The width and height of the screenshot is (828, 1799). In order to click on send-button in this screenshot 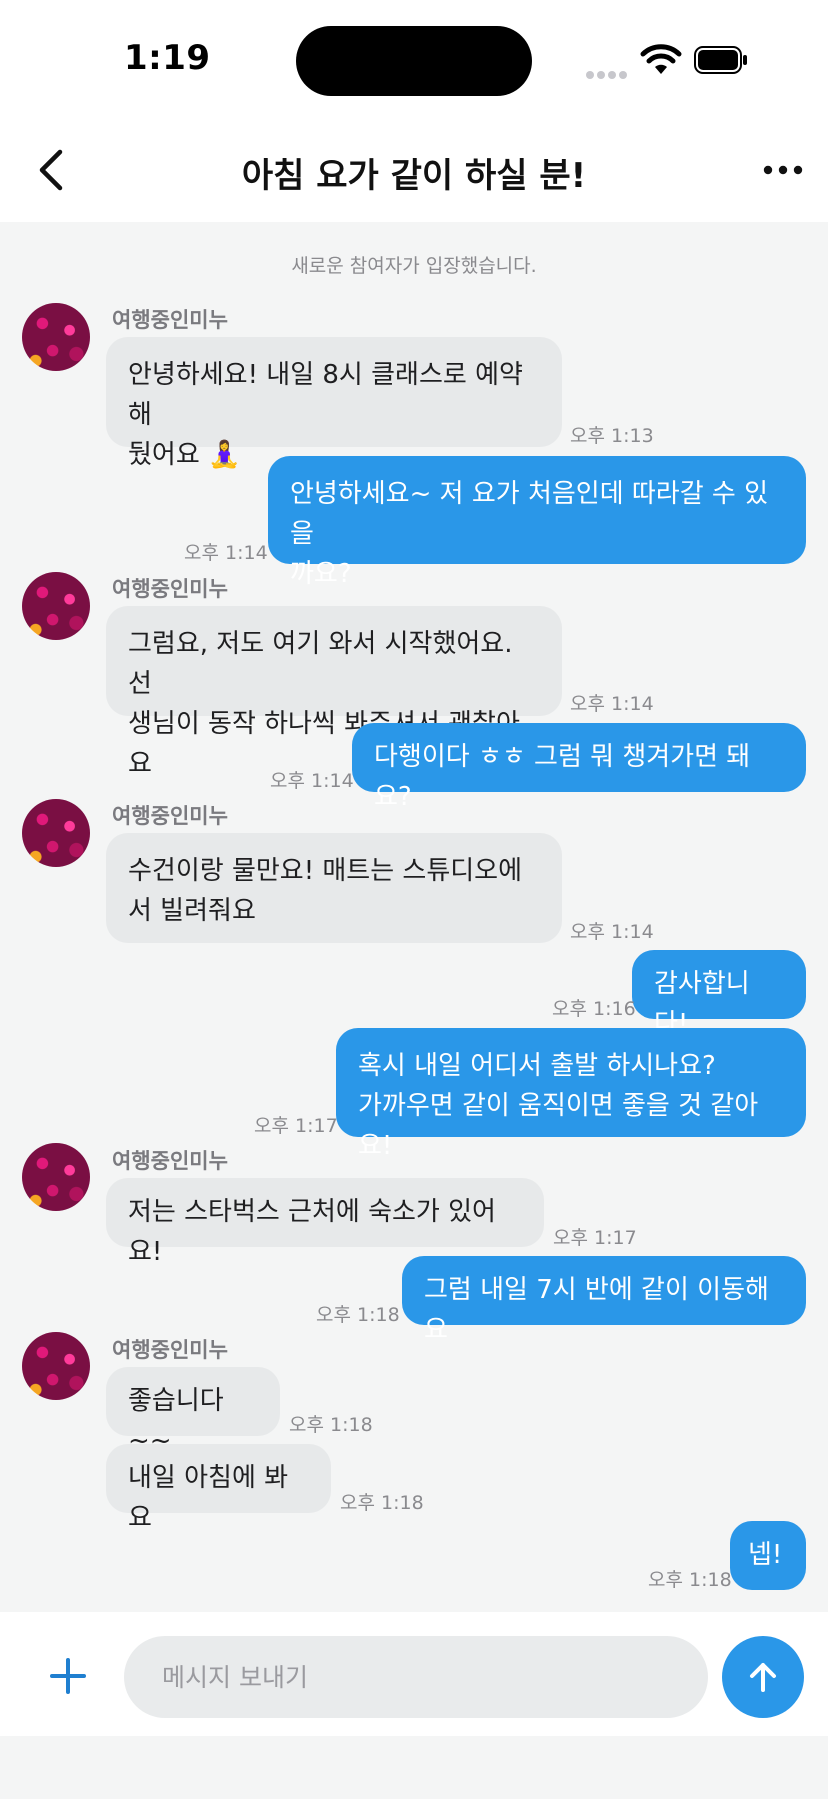, I will do `click(763, 1677)`.